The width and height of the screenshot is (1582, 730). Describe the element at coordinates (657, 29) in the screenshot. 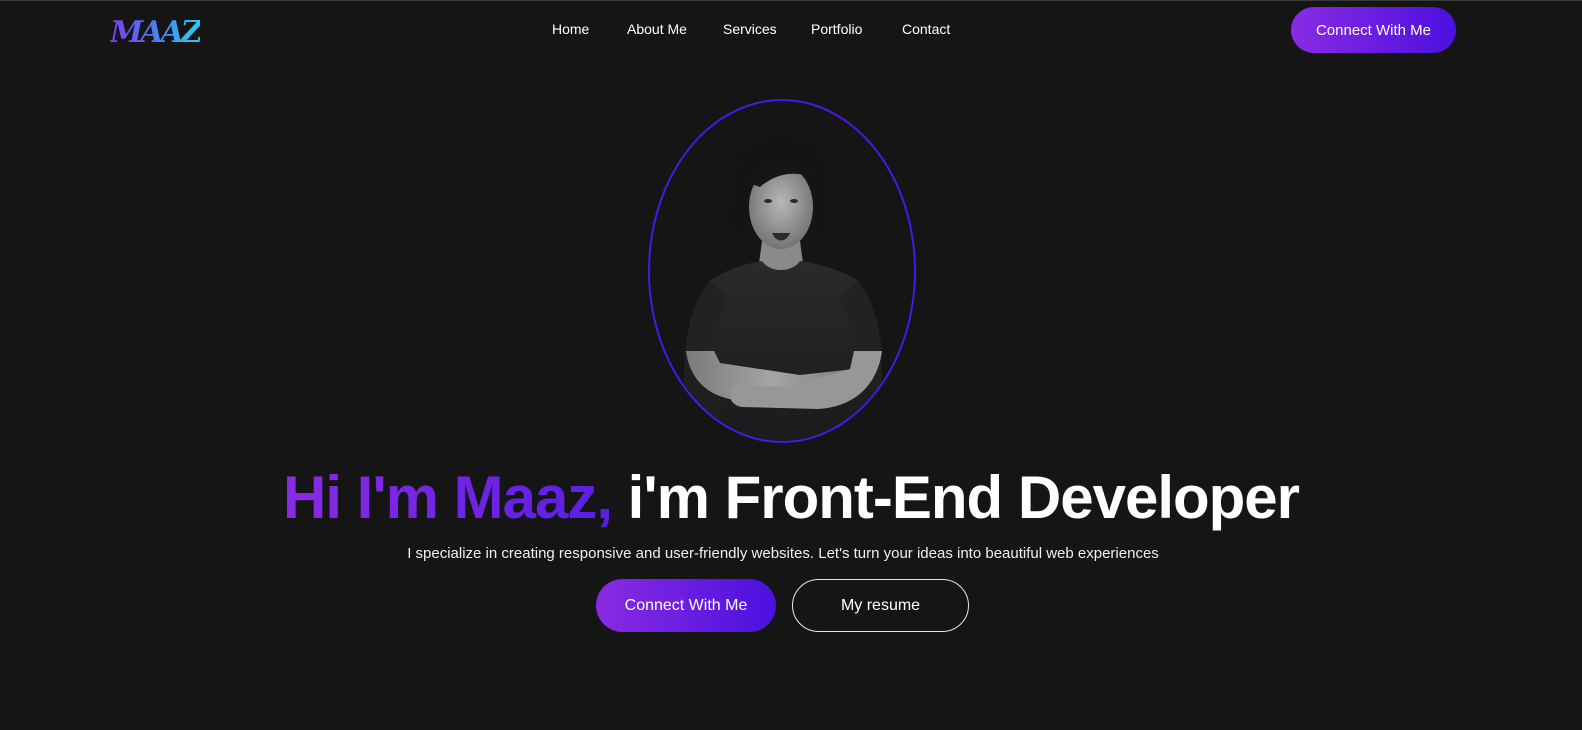

I see `nav-item-about-me: About Me` at that location.